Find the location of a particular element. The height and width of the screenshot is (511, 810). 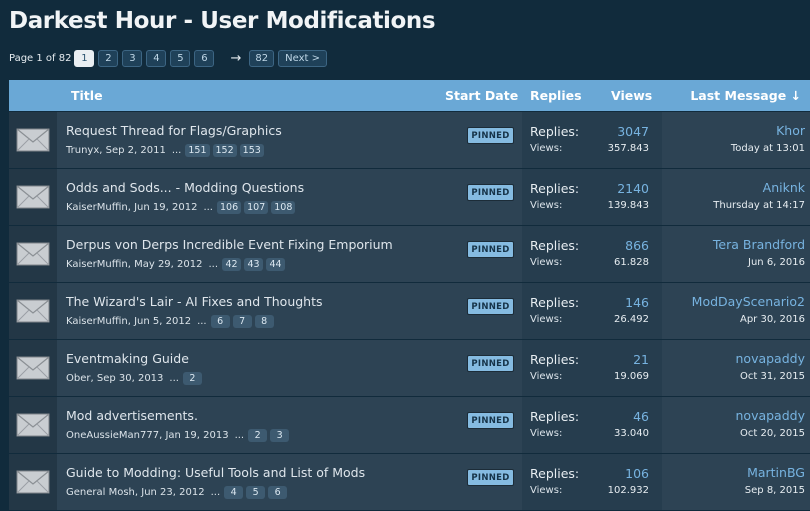

thread-stats: Replies: 3047 Views: 357.843 is located at coordinates (592, 140).